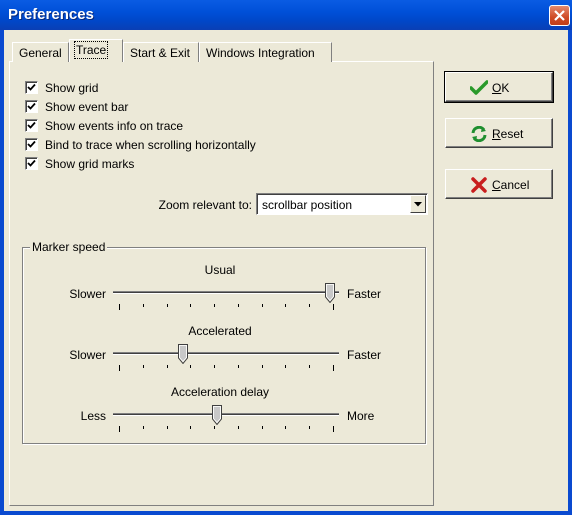 This screenshot has width=572, height=515. What do you see at coordinates (114, 126) in the screenshot?
I see `checkbox-label: Show events info on trace` at bounding box center [114, 126].